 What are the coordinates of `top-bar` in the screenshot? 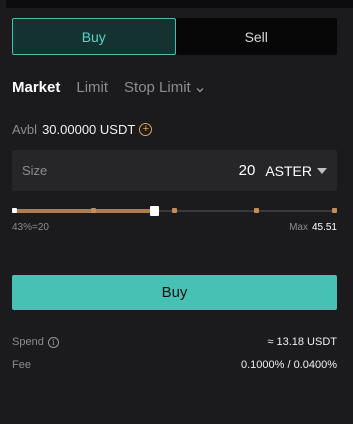 It's located at (176, 4).